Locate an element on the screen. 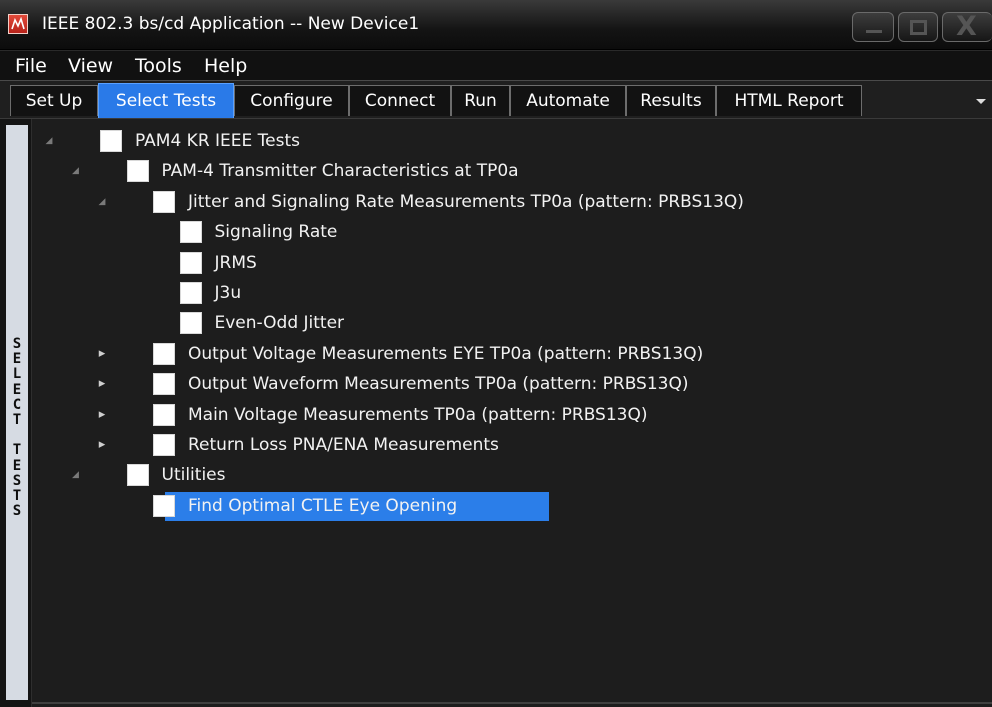  side-panel-letter: L is located at coordinates (17, 374).